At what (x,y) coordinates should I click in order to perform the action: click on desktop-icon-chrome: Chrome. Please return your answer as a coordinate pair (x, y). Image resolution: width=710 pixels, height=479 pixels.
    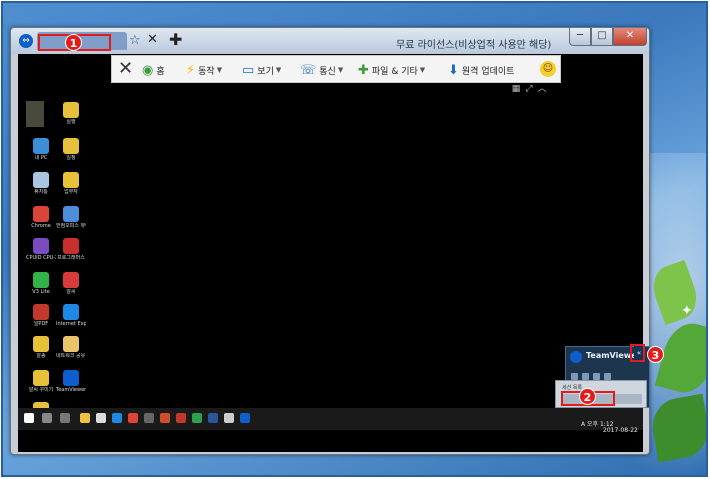
    Looking at the image, I should click on (41, 217).